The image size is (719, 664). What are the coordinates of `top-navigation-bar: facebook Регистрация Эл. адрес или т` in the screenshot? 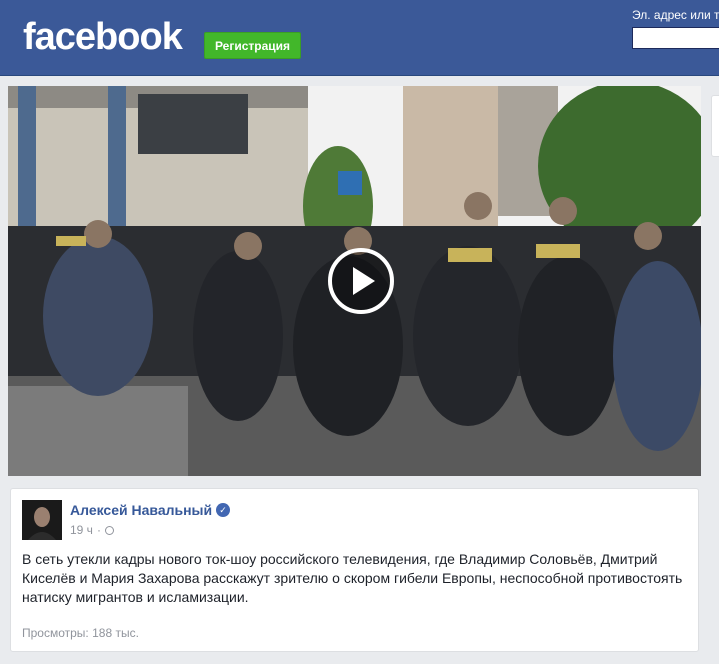 It's located at (359, 38).